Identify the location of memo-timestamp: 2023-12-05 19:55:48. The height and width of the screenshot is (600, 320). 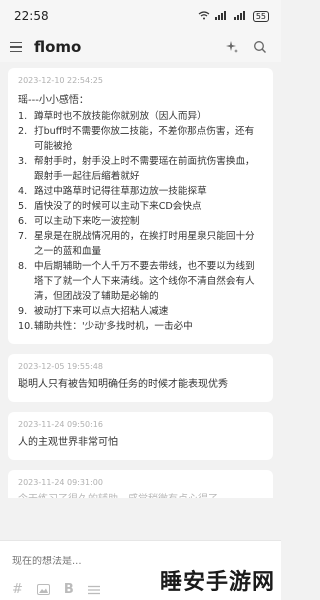
(60, 366).